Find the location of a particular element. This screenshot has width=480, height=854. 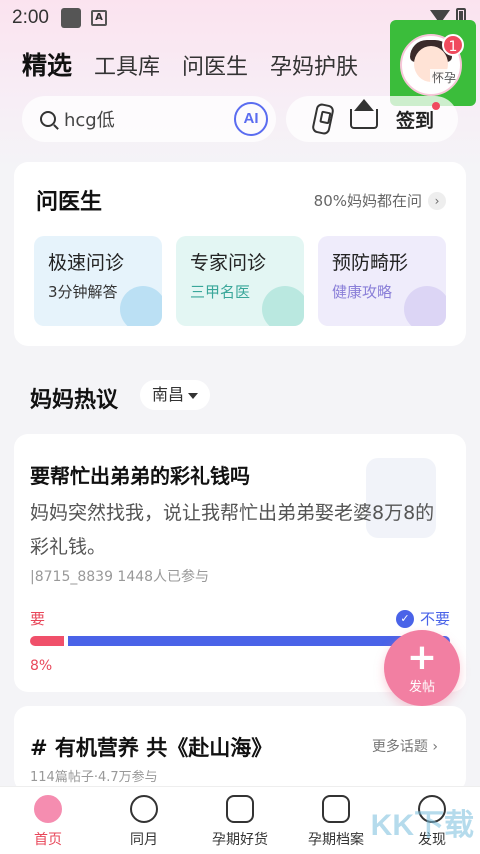

app-notification-icon is located at coordinates (70, 18).